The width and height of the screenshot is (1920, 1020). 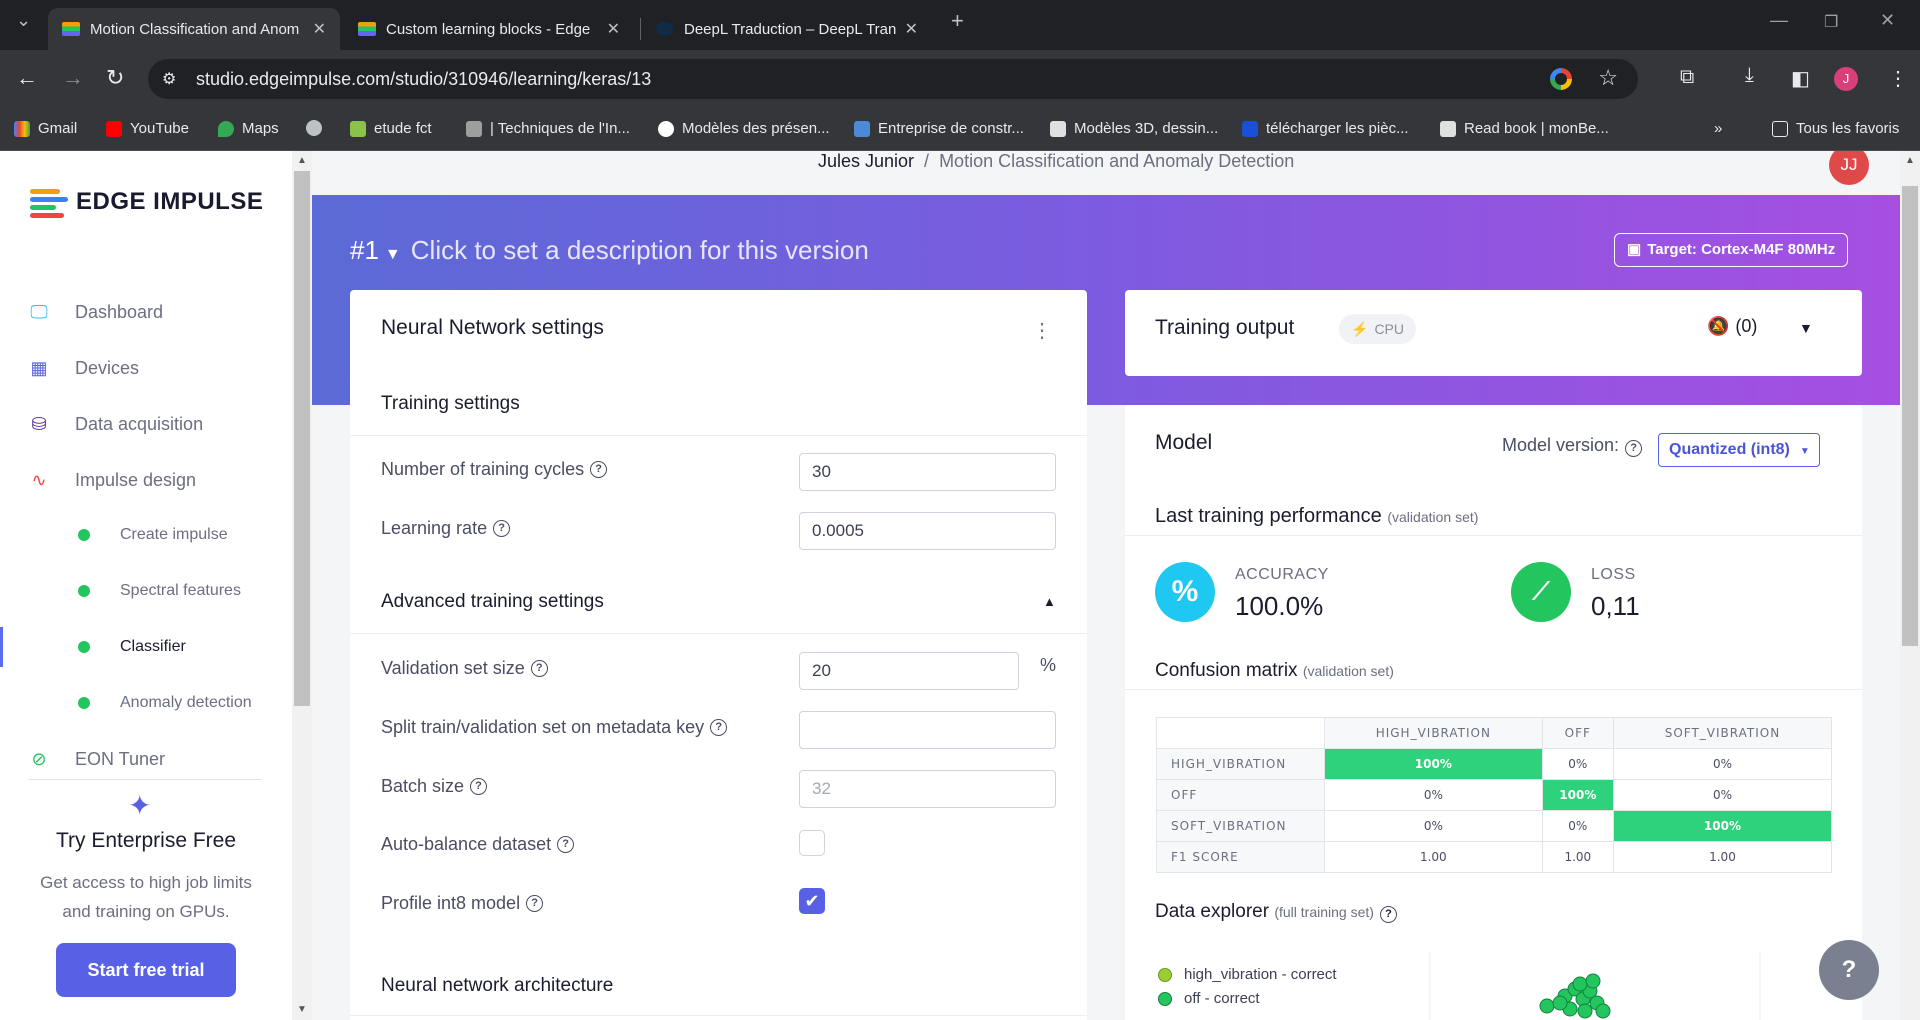 What do you see at coordinates (1887, 20) in the screenshot?
I see `close-window-icon: ✕` at bounding box center [1887, 20].